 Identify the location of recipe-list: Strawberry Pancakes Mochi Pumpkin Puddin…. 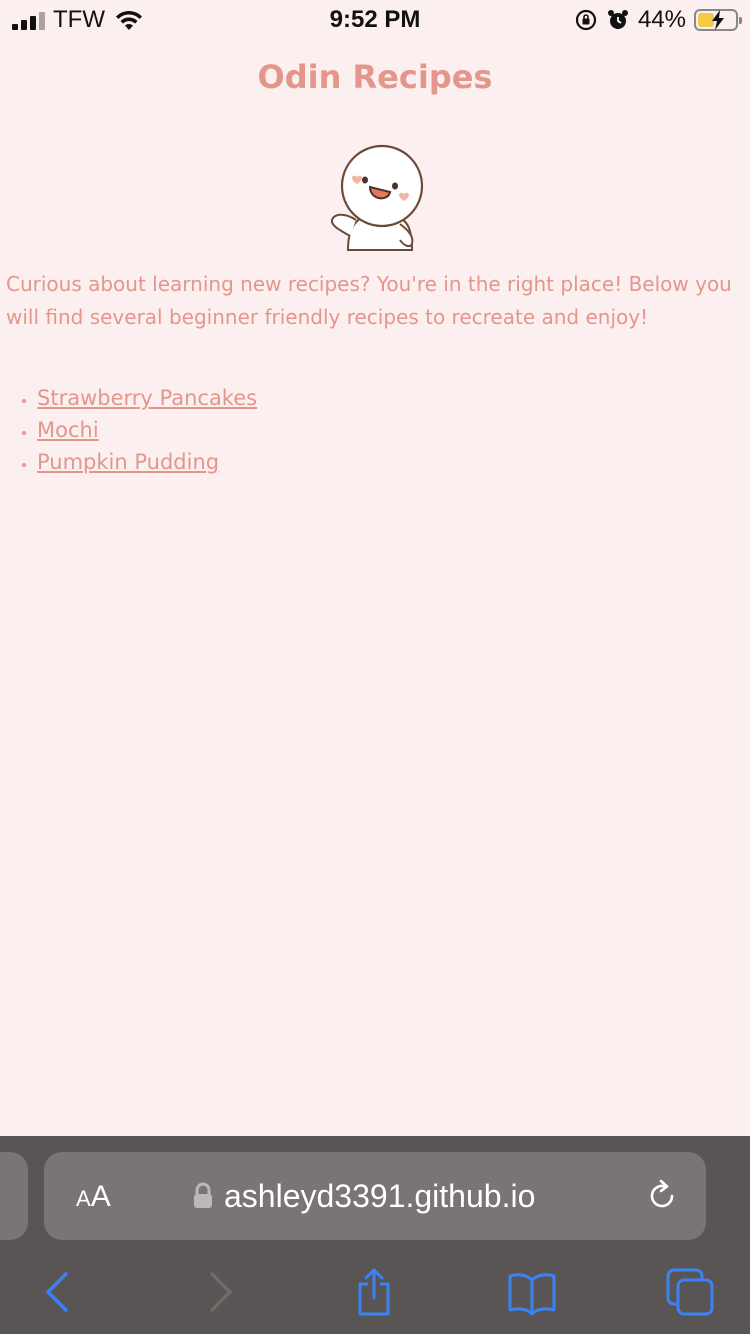
(128, 430).